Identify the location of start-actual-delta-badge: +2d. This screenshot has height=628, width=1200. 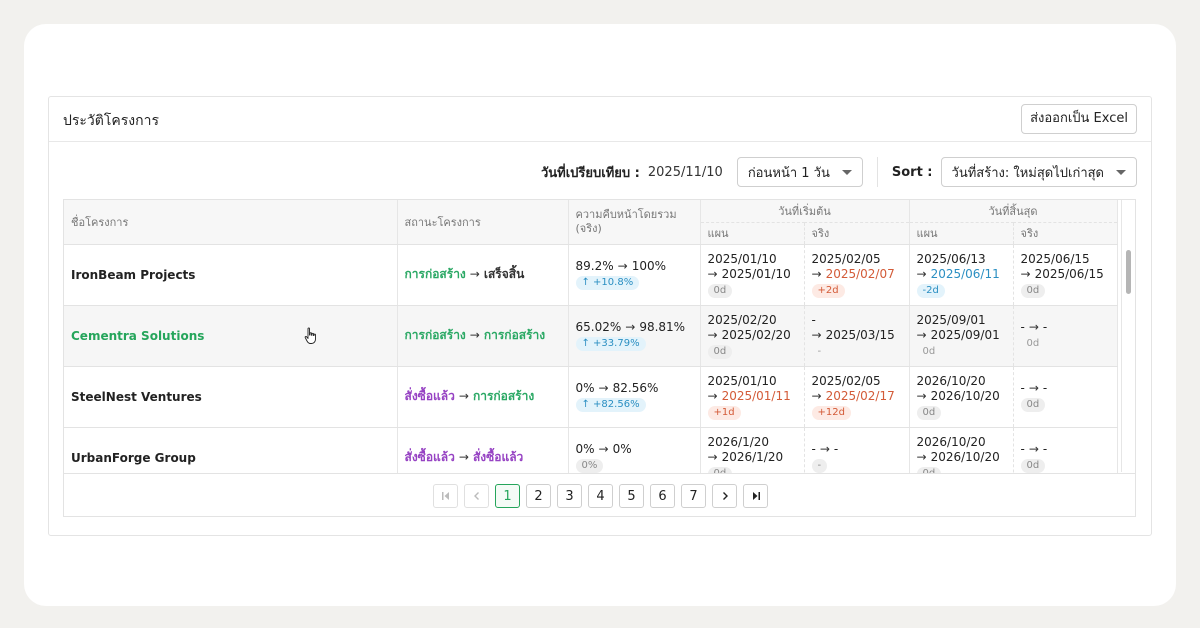
(828, 290).